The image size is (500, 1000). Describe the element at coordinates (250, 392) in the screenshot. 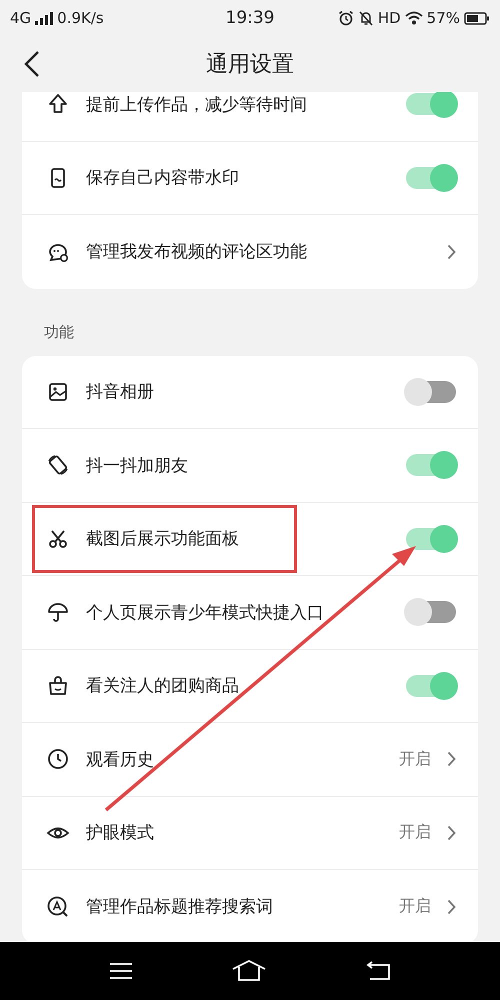

I see `settings-row: 抖音相册` at that location.